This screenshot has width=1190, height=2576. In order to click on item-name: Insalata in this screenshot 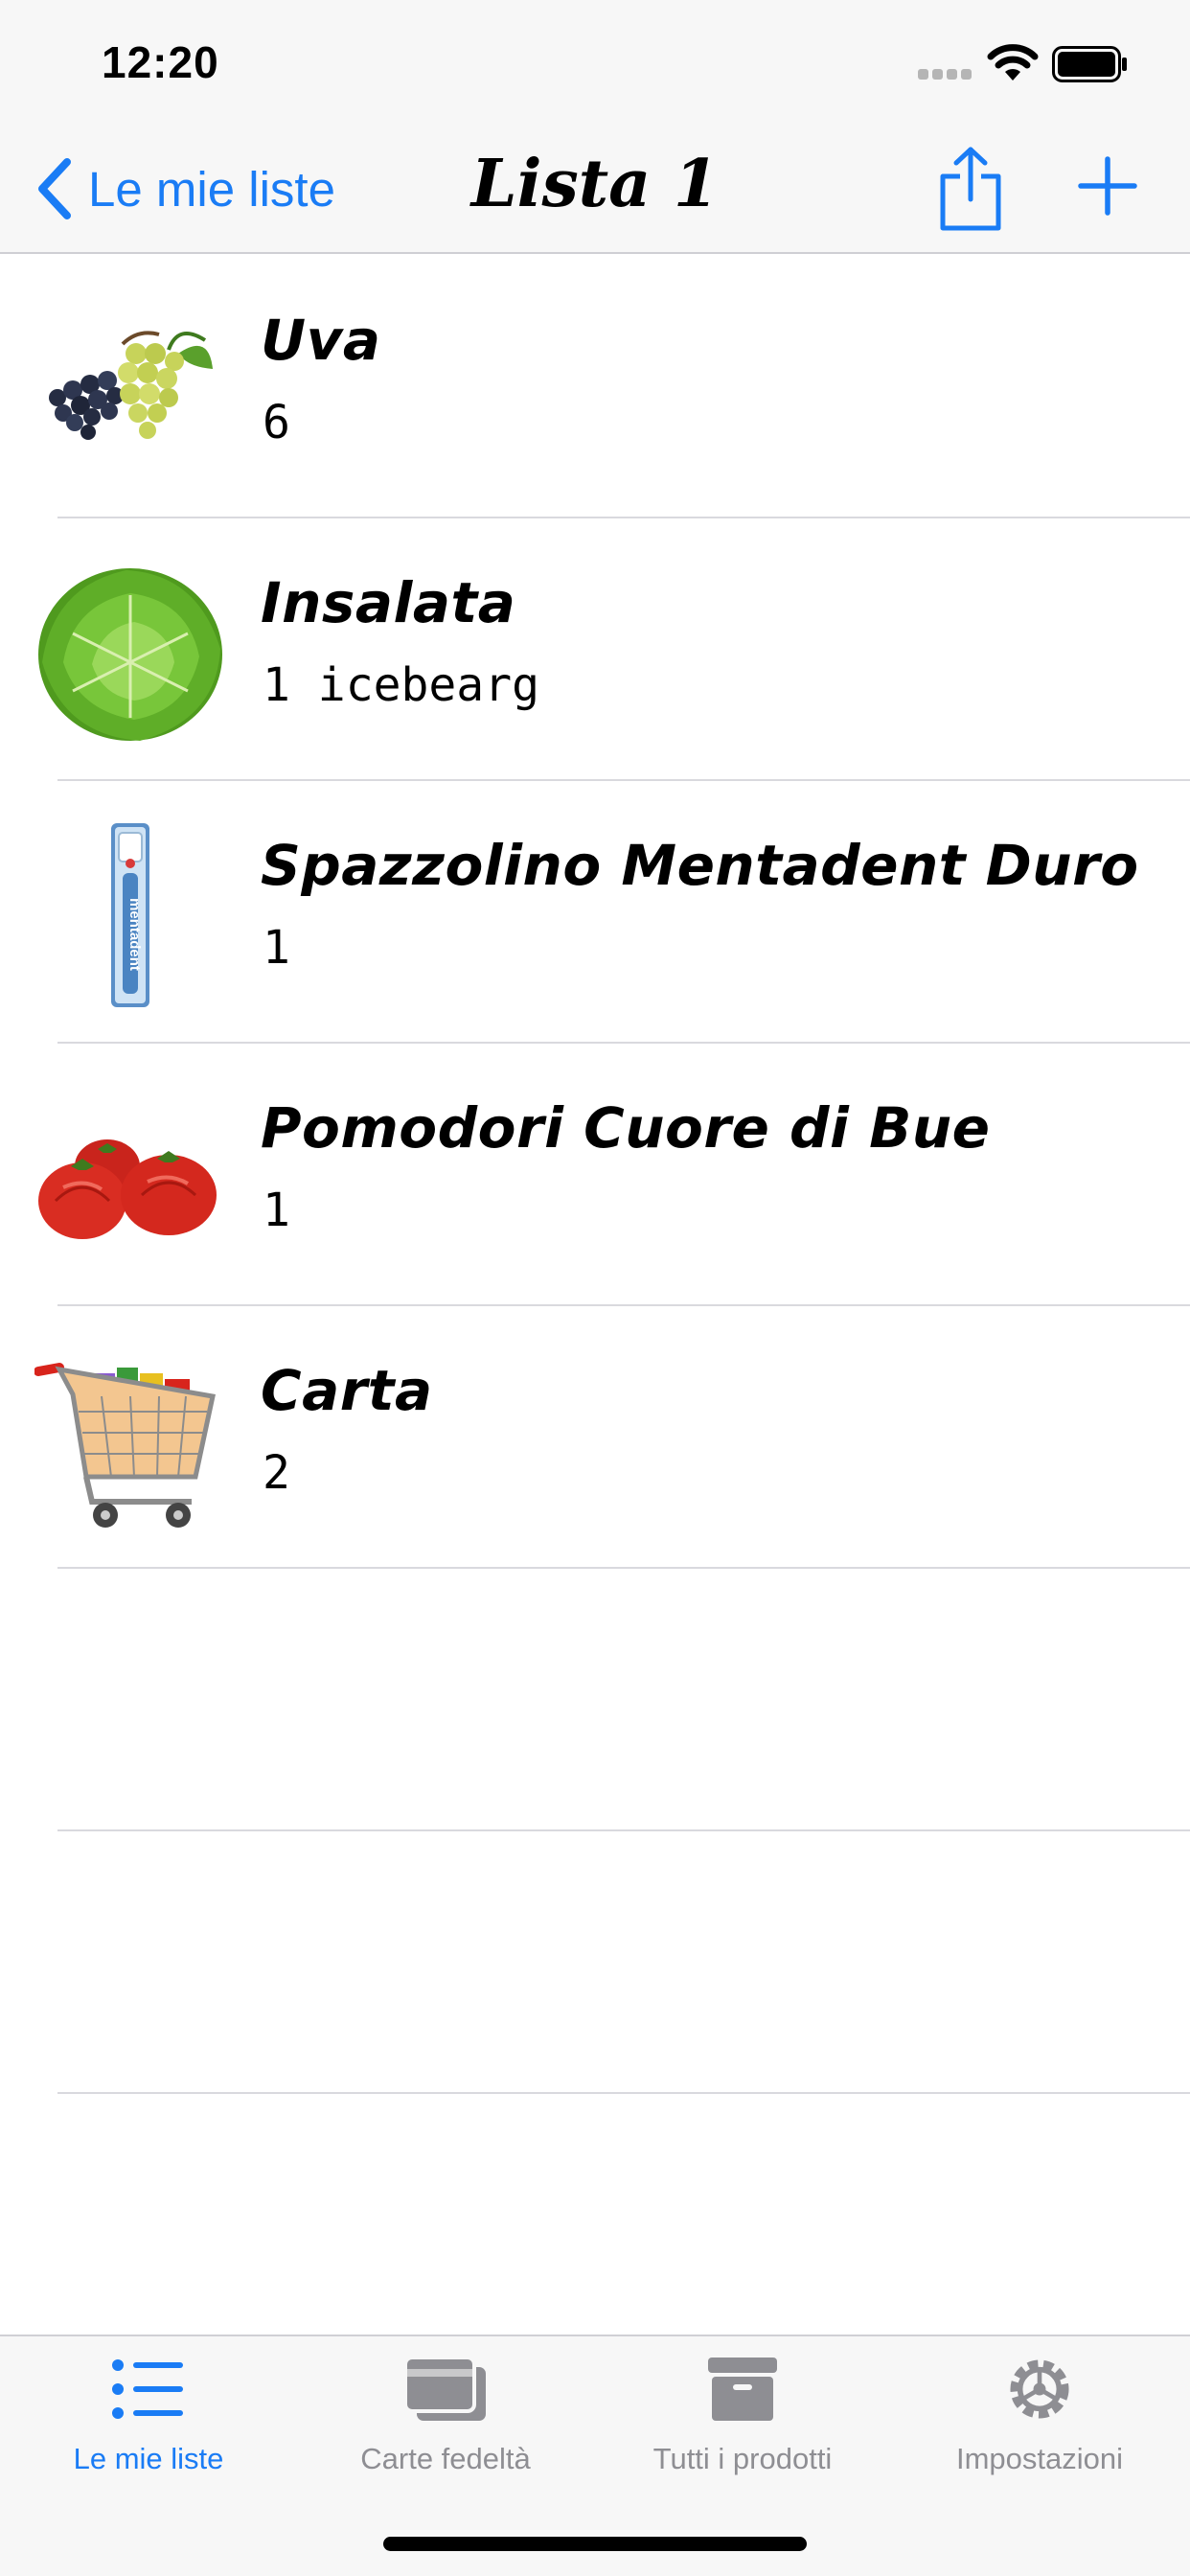, I will do `click(389, 602)`.